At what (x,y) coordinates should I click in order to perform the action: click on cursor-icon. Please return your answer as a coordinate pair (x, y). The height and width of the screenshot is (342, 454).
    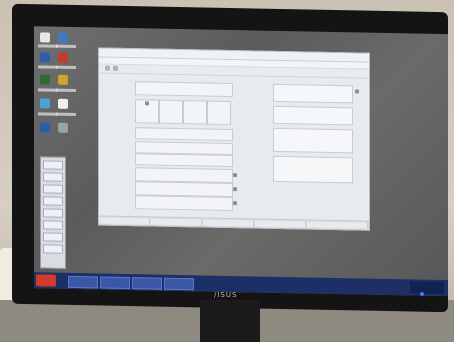
    Looking at the image, I should click on (147, 103).